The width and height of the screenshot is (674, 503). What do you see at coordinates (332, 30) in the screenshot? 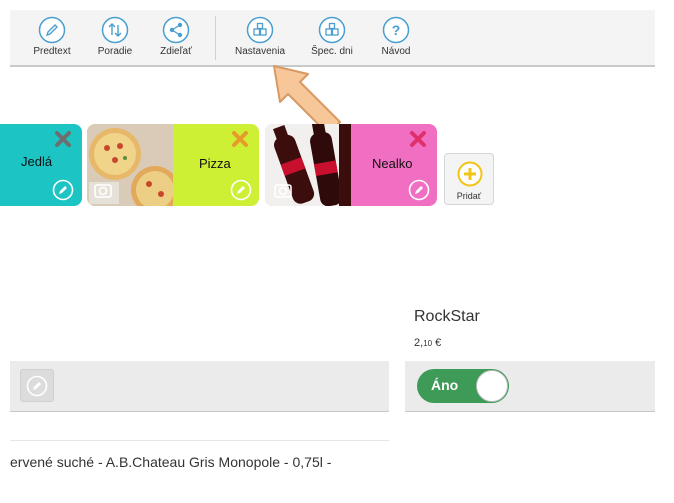
I see `special-days-icon` at bounding box center [332, 30].